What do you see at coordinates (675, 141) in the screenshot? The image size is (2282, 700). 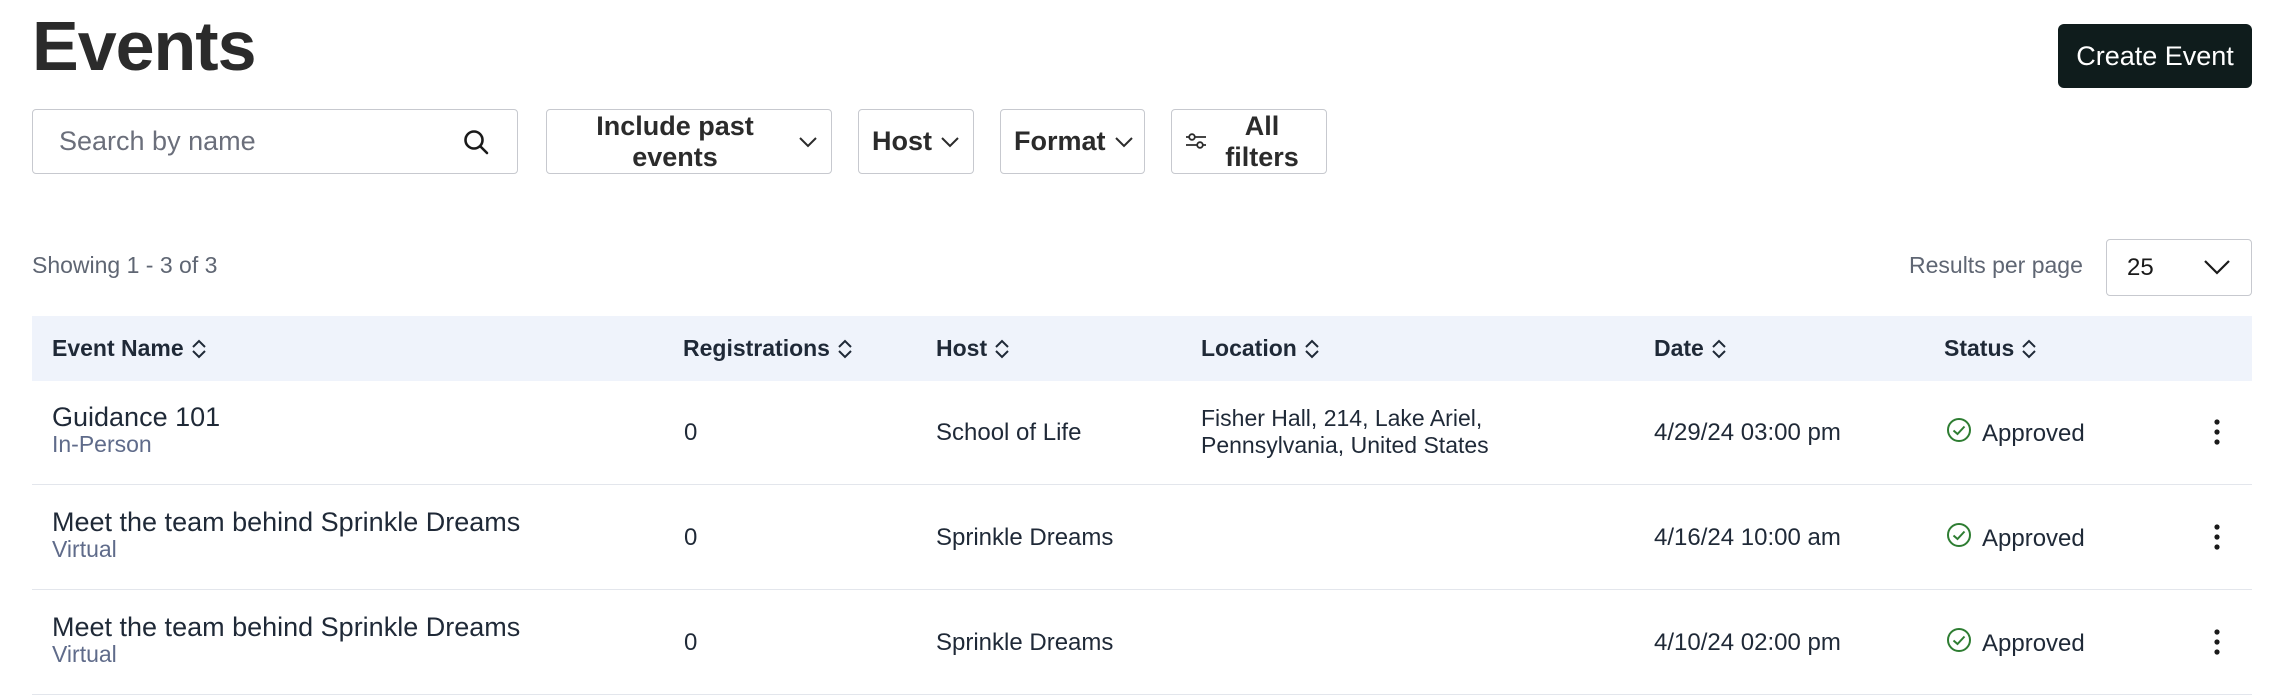 I see `include-past-events-label: Include past events` at bounding box center [675, 141].